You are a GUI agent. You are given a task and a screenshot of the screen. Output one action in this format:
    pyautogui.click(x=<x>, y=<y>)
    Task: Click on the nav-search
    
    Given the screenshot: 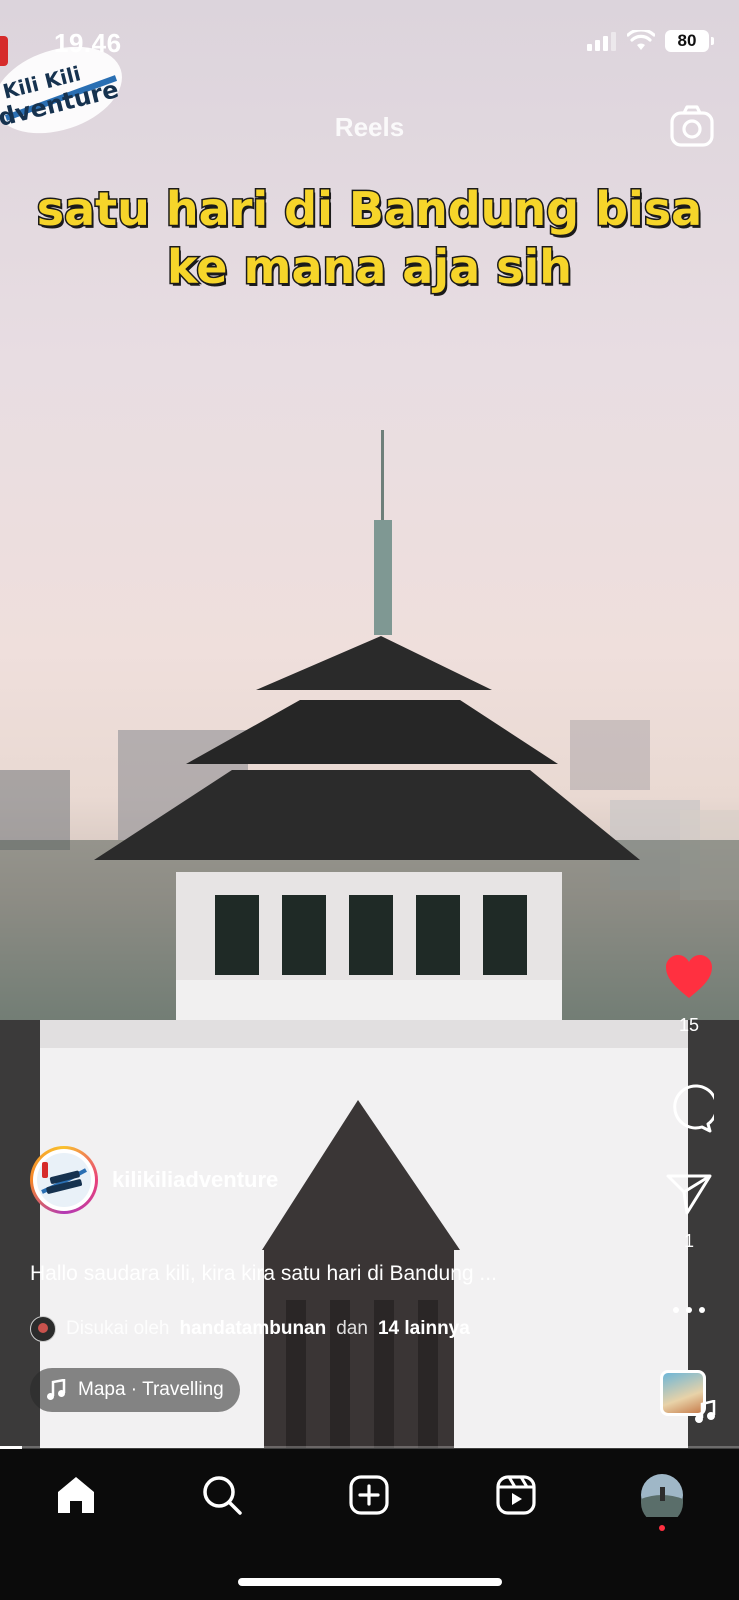 What is the action you would take?
    pyautogui.click(x=222, y=1495)
    